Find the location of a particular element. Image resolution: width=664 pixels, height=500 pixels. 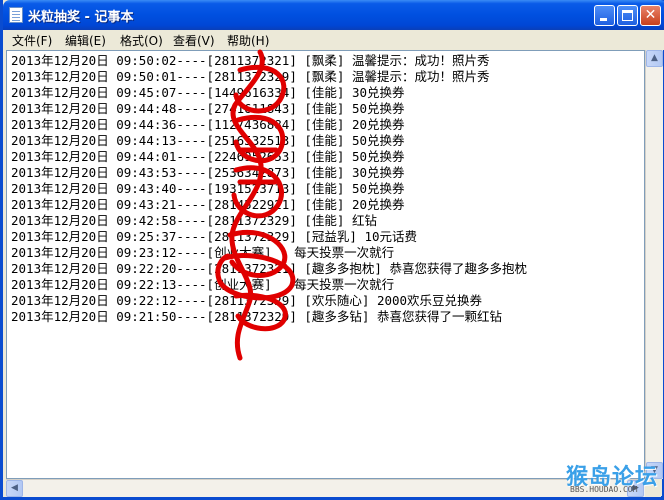

log-line: 2013年12月20日 09:23:12----[创业大赛] 每天投票一次就行 is located at coordinates (203, 252).